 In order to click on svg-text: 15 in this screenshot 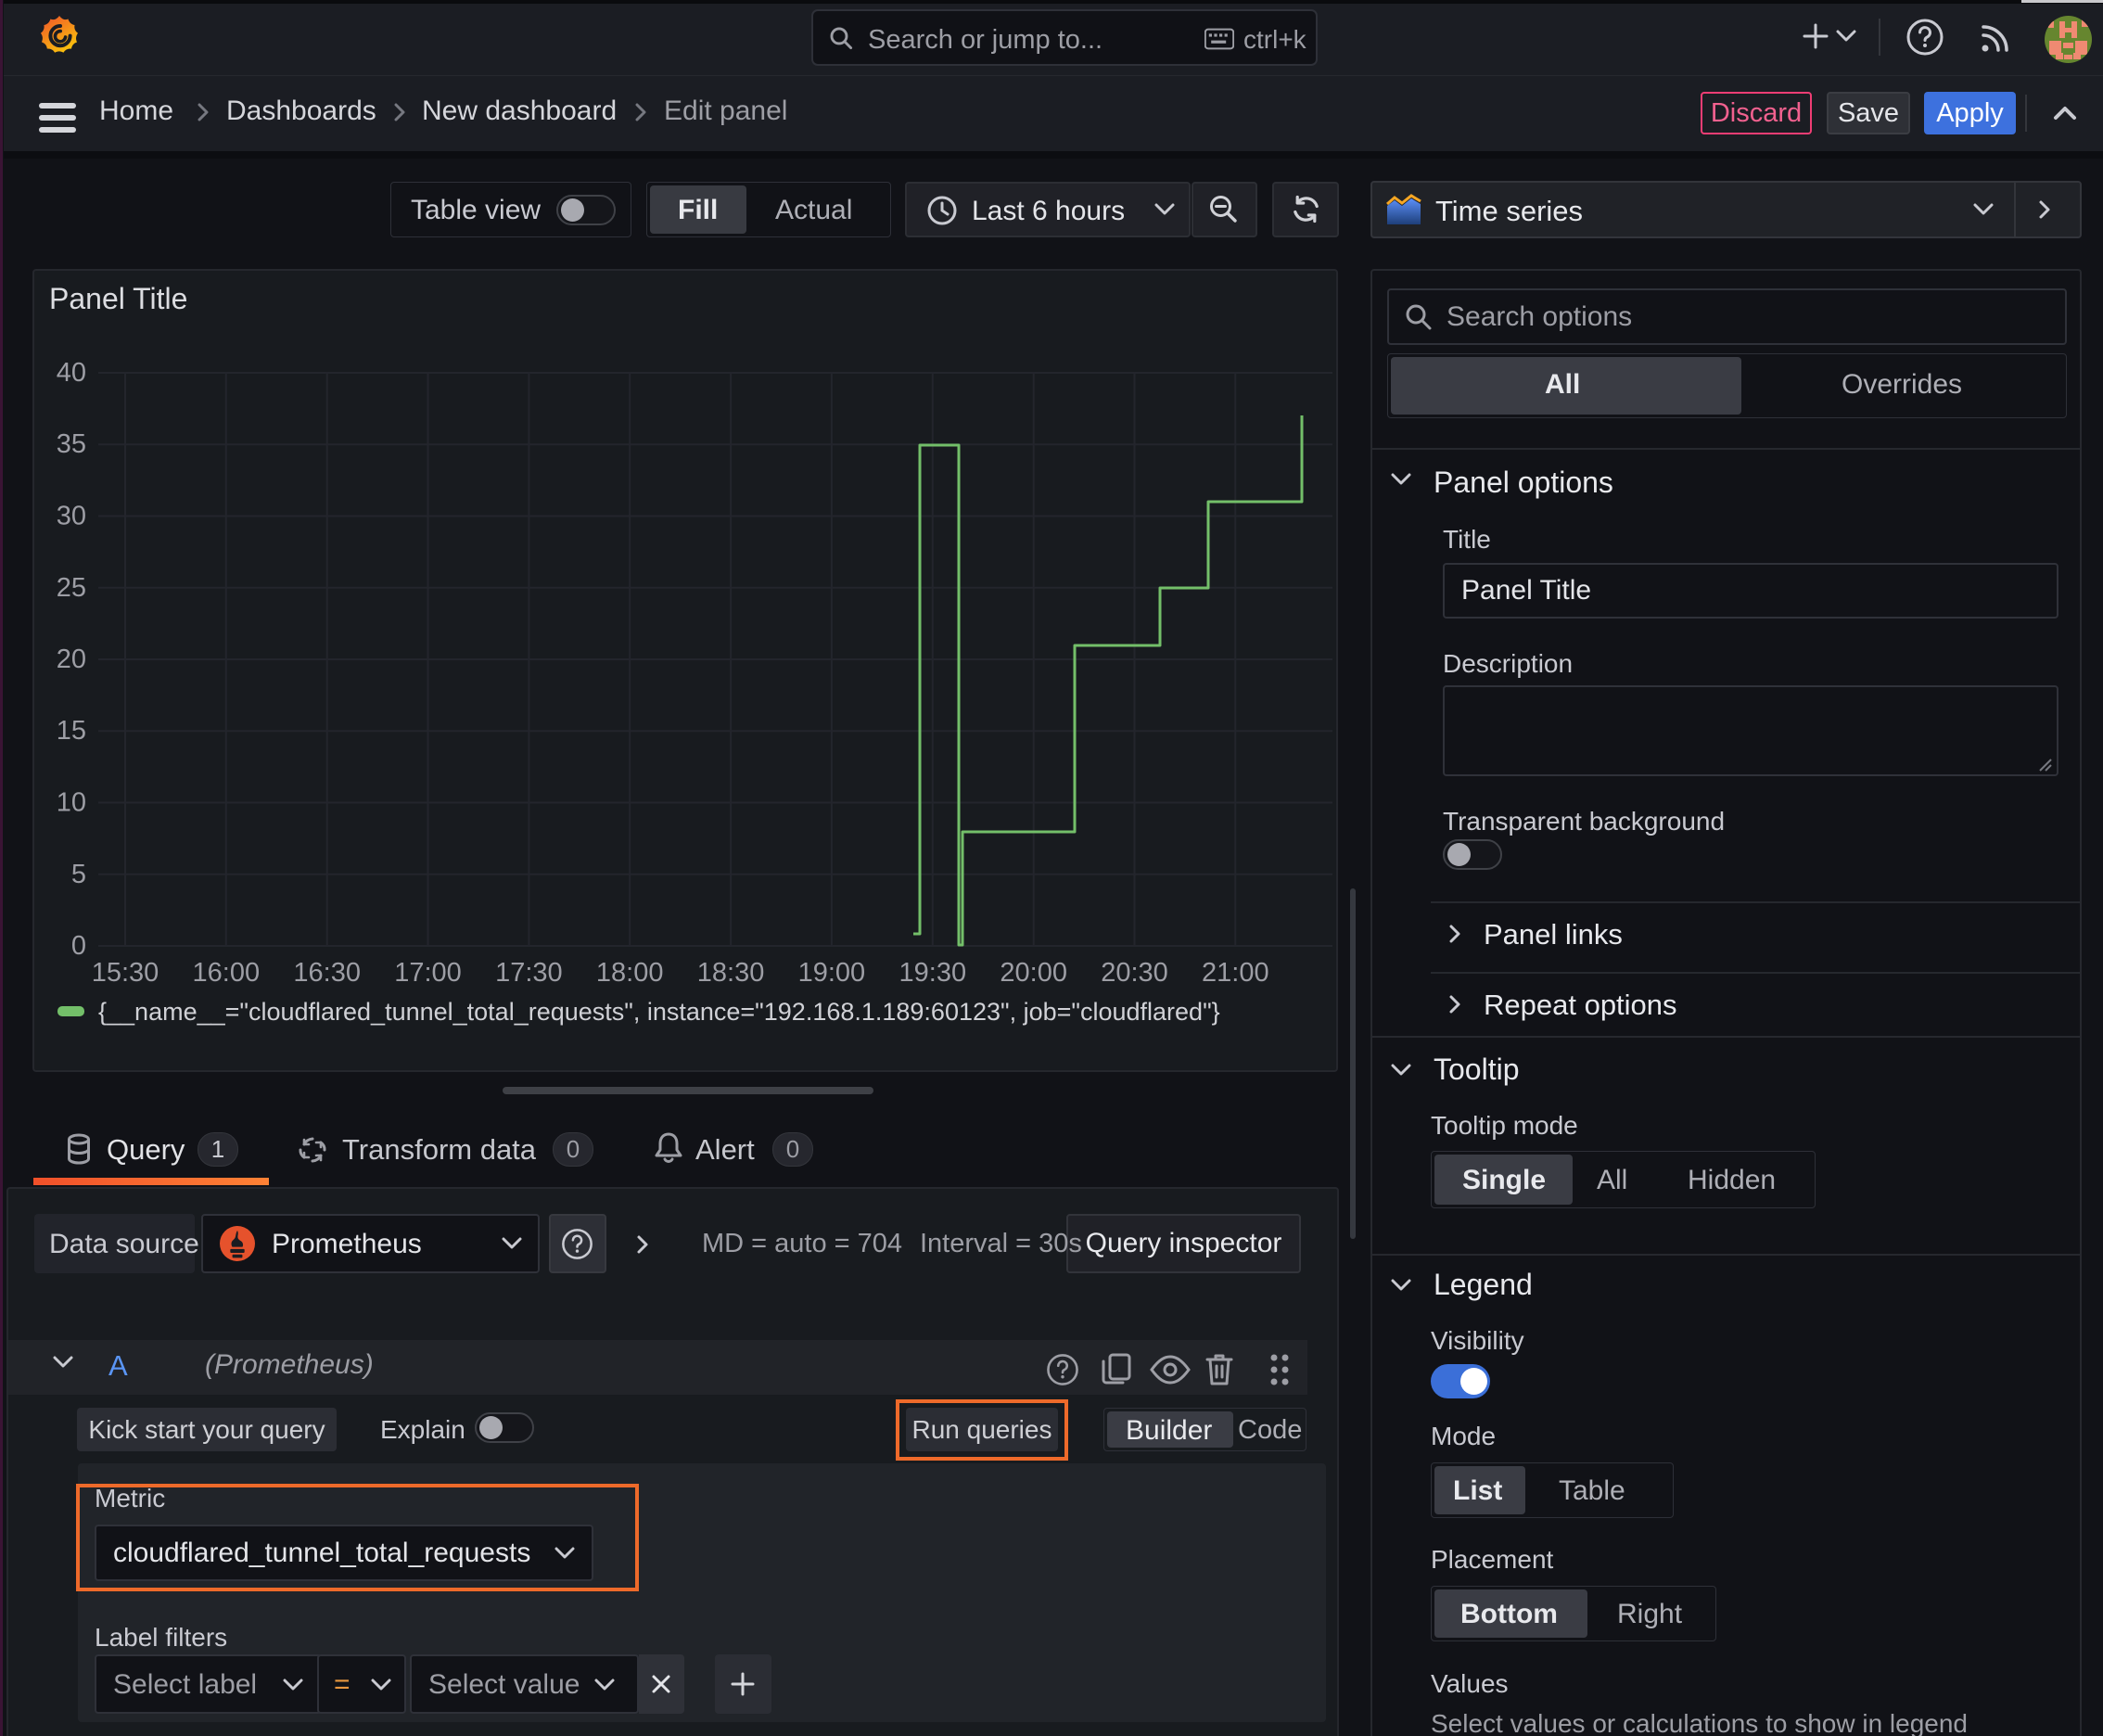, I will do `click(71, 731)`.